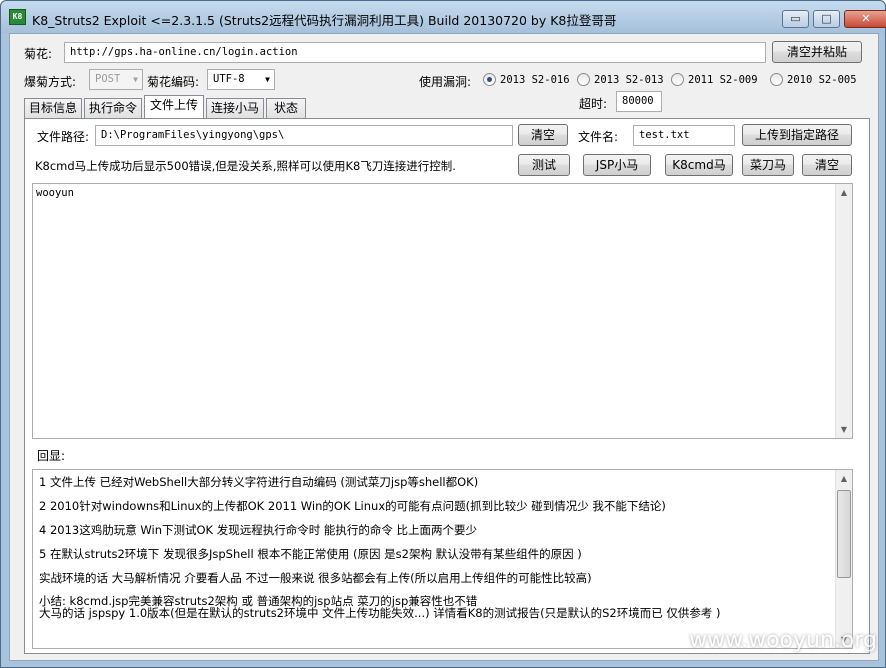 This screenshot has height=668, width=886. Describe the element at coordinates (173, 82) in the screenshot. I see `encoding-label: 菊花编码:` at that location.